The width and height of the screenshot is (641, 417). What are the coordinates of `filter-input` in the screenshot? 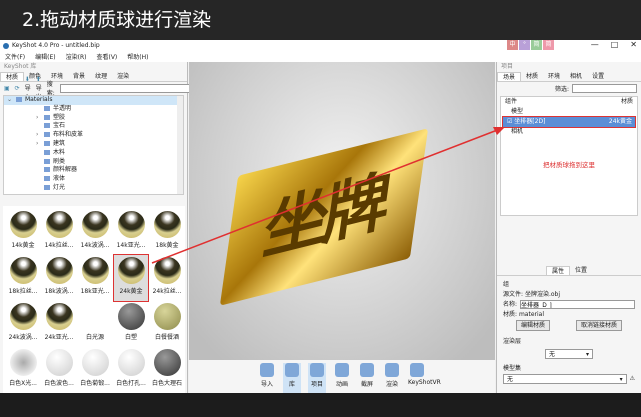 It's located at (604, 88).